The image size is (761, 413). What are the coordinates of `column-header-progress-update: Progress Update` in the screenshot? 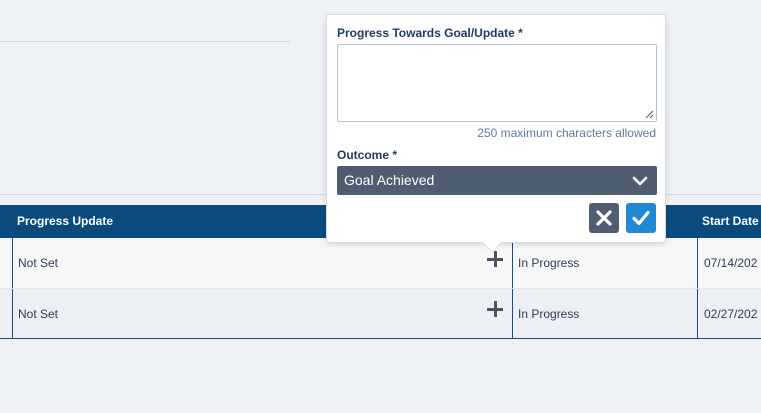 It's located at (65, 221).